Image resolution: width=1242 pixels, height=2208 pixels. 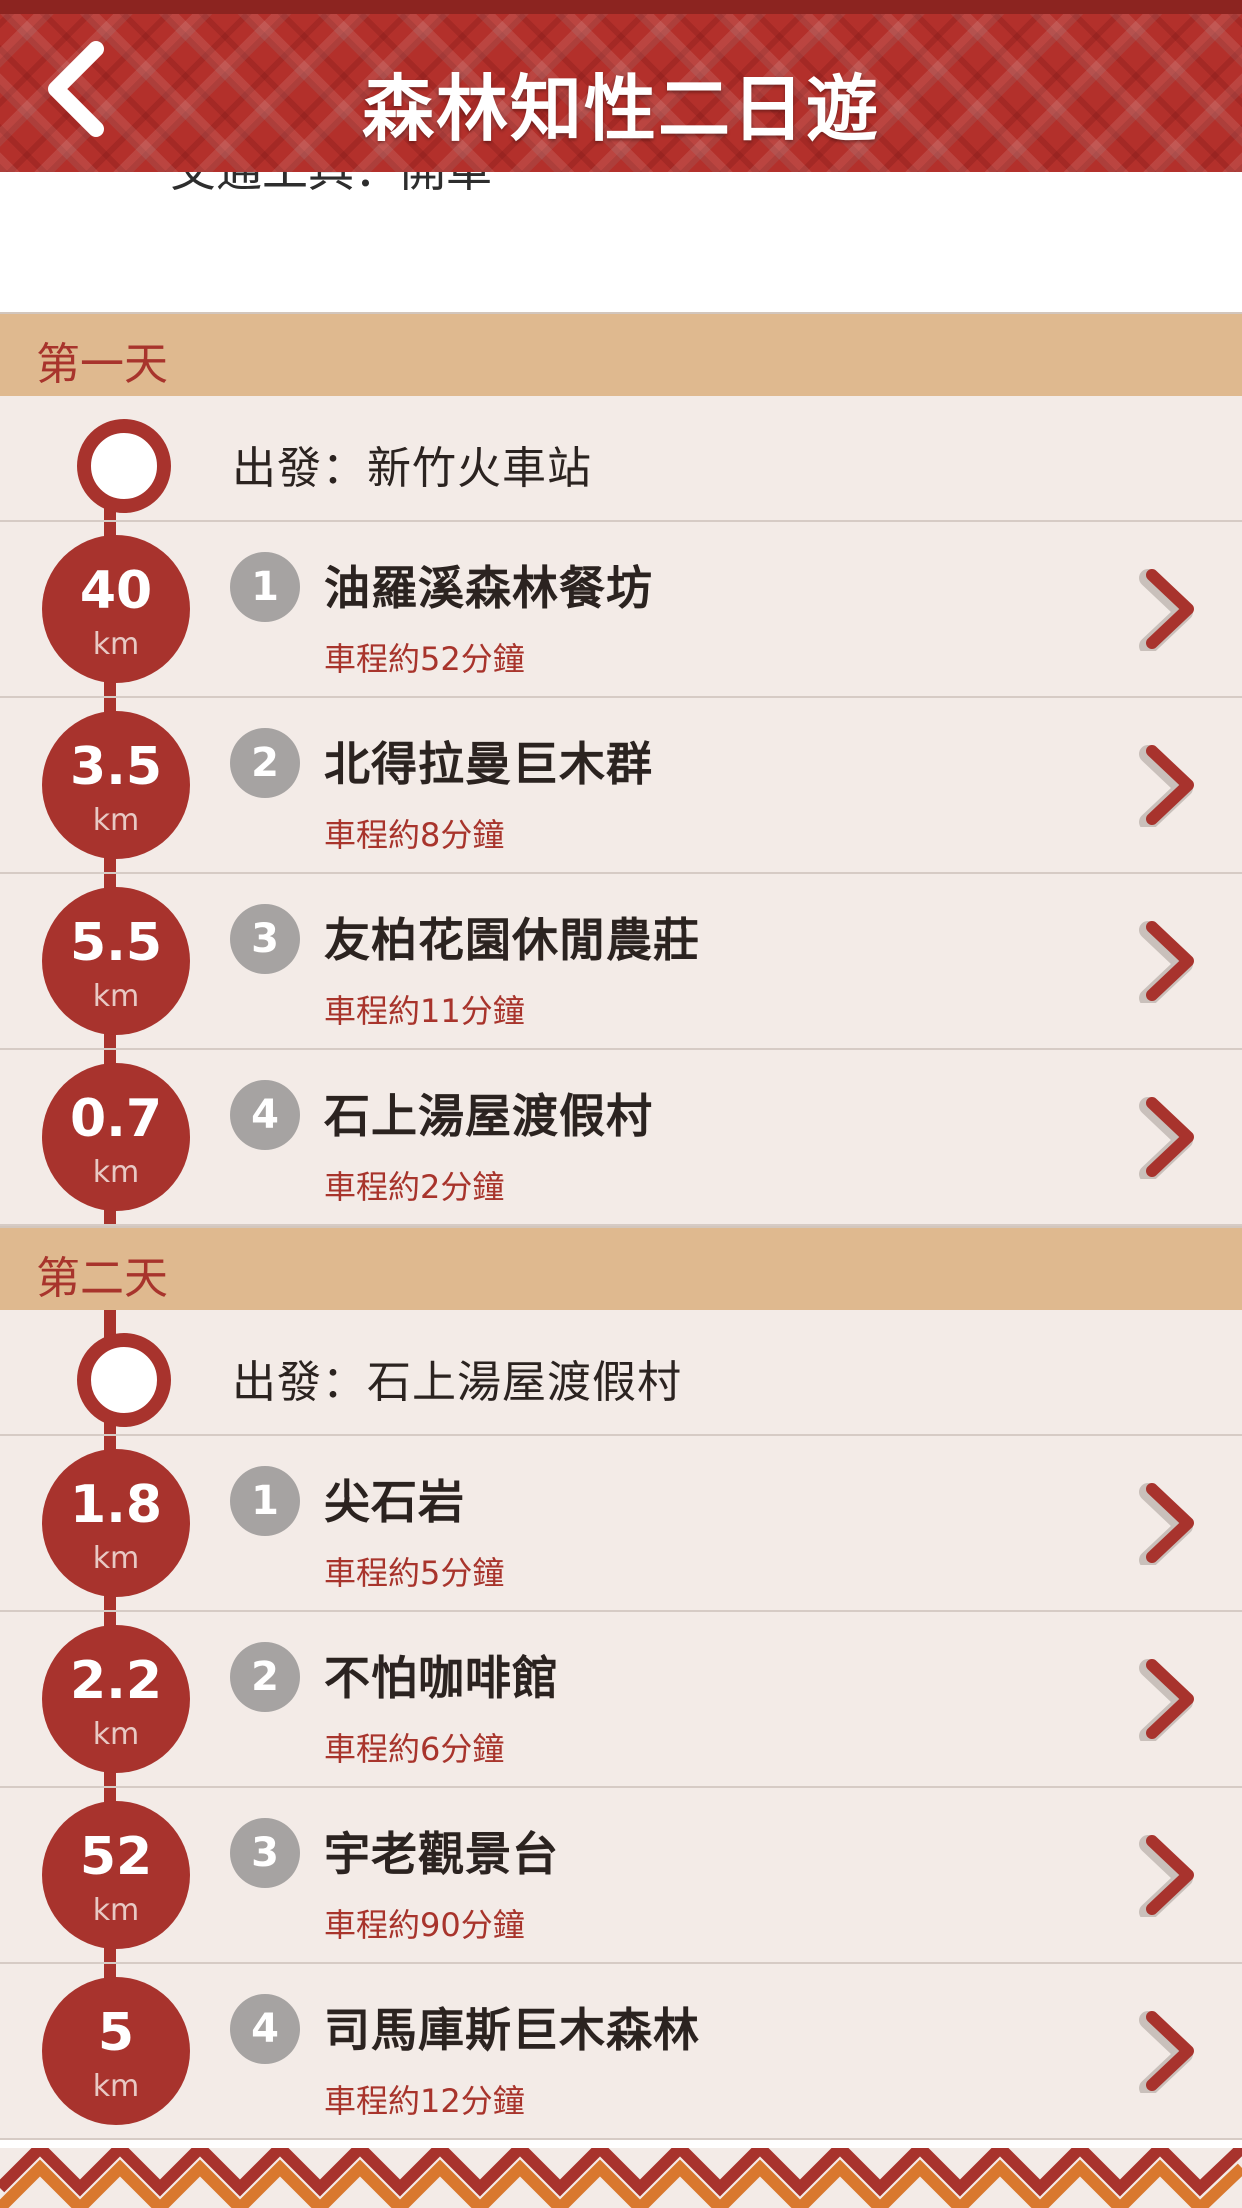 I want to click on departure-text: 出發：石上湯屋渡假村, so click(x=457, y=1382).